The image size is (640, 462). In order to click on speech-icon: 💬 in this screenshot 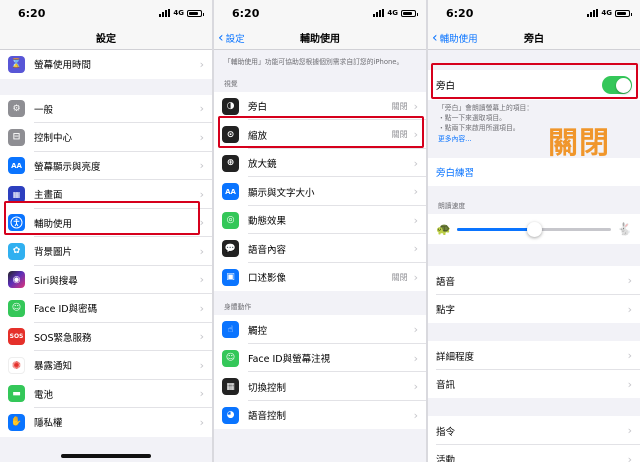, I will do `click(230, 249)`.